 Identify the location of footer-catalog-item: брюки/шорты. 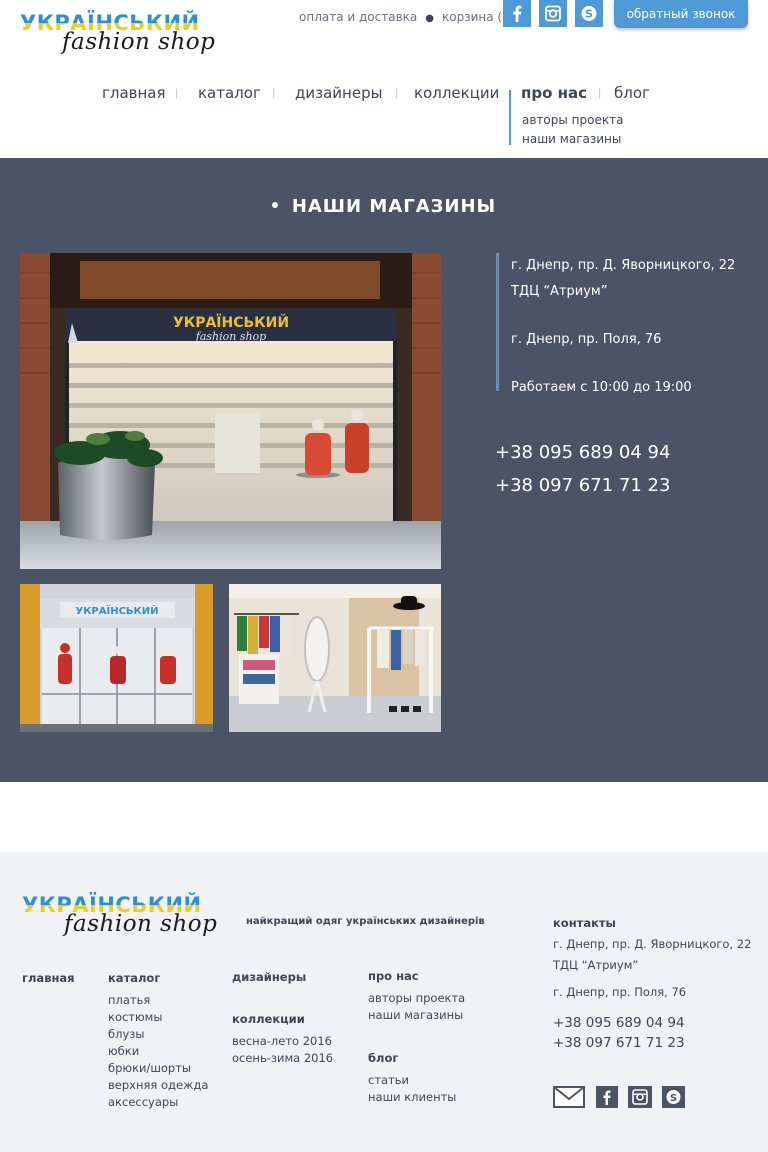
(158, 1068).